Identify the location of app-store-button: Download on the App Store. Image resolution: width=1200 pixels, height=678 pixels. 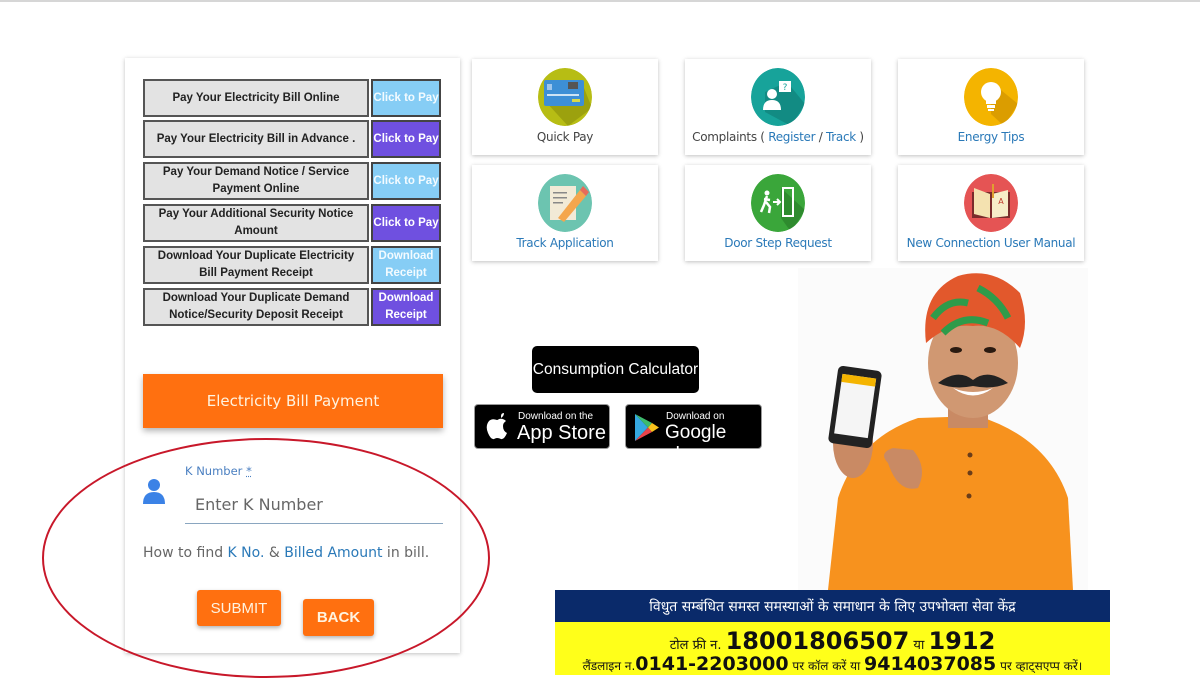
(542, 426).